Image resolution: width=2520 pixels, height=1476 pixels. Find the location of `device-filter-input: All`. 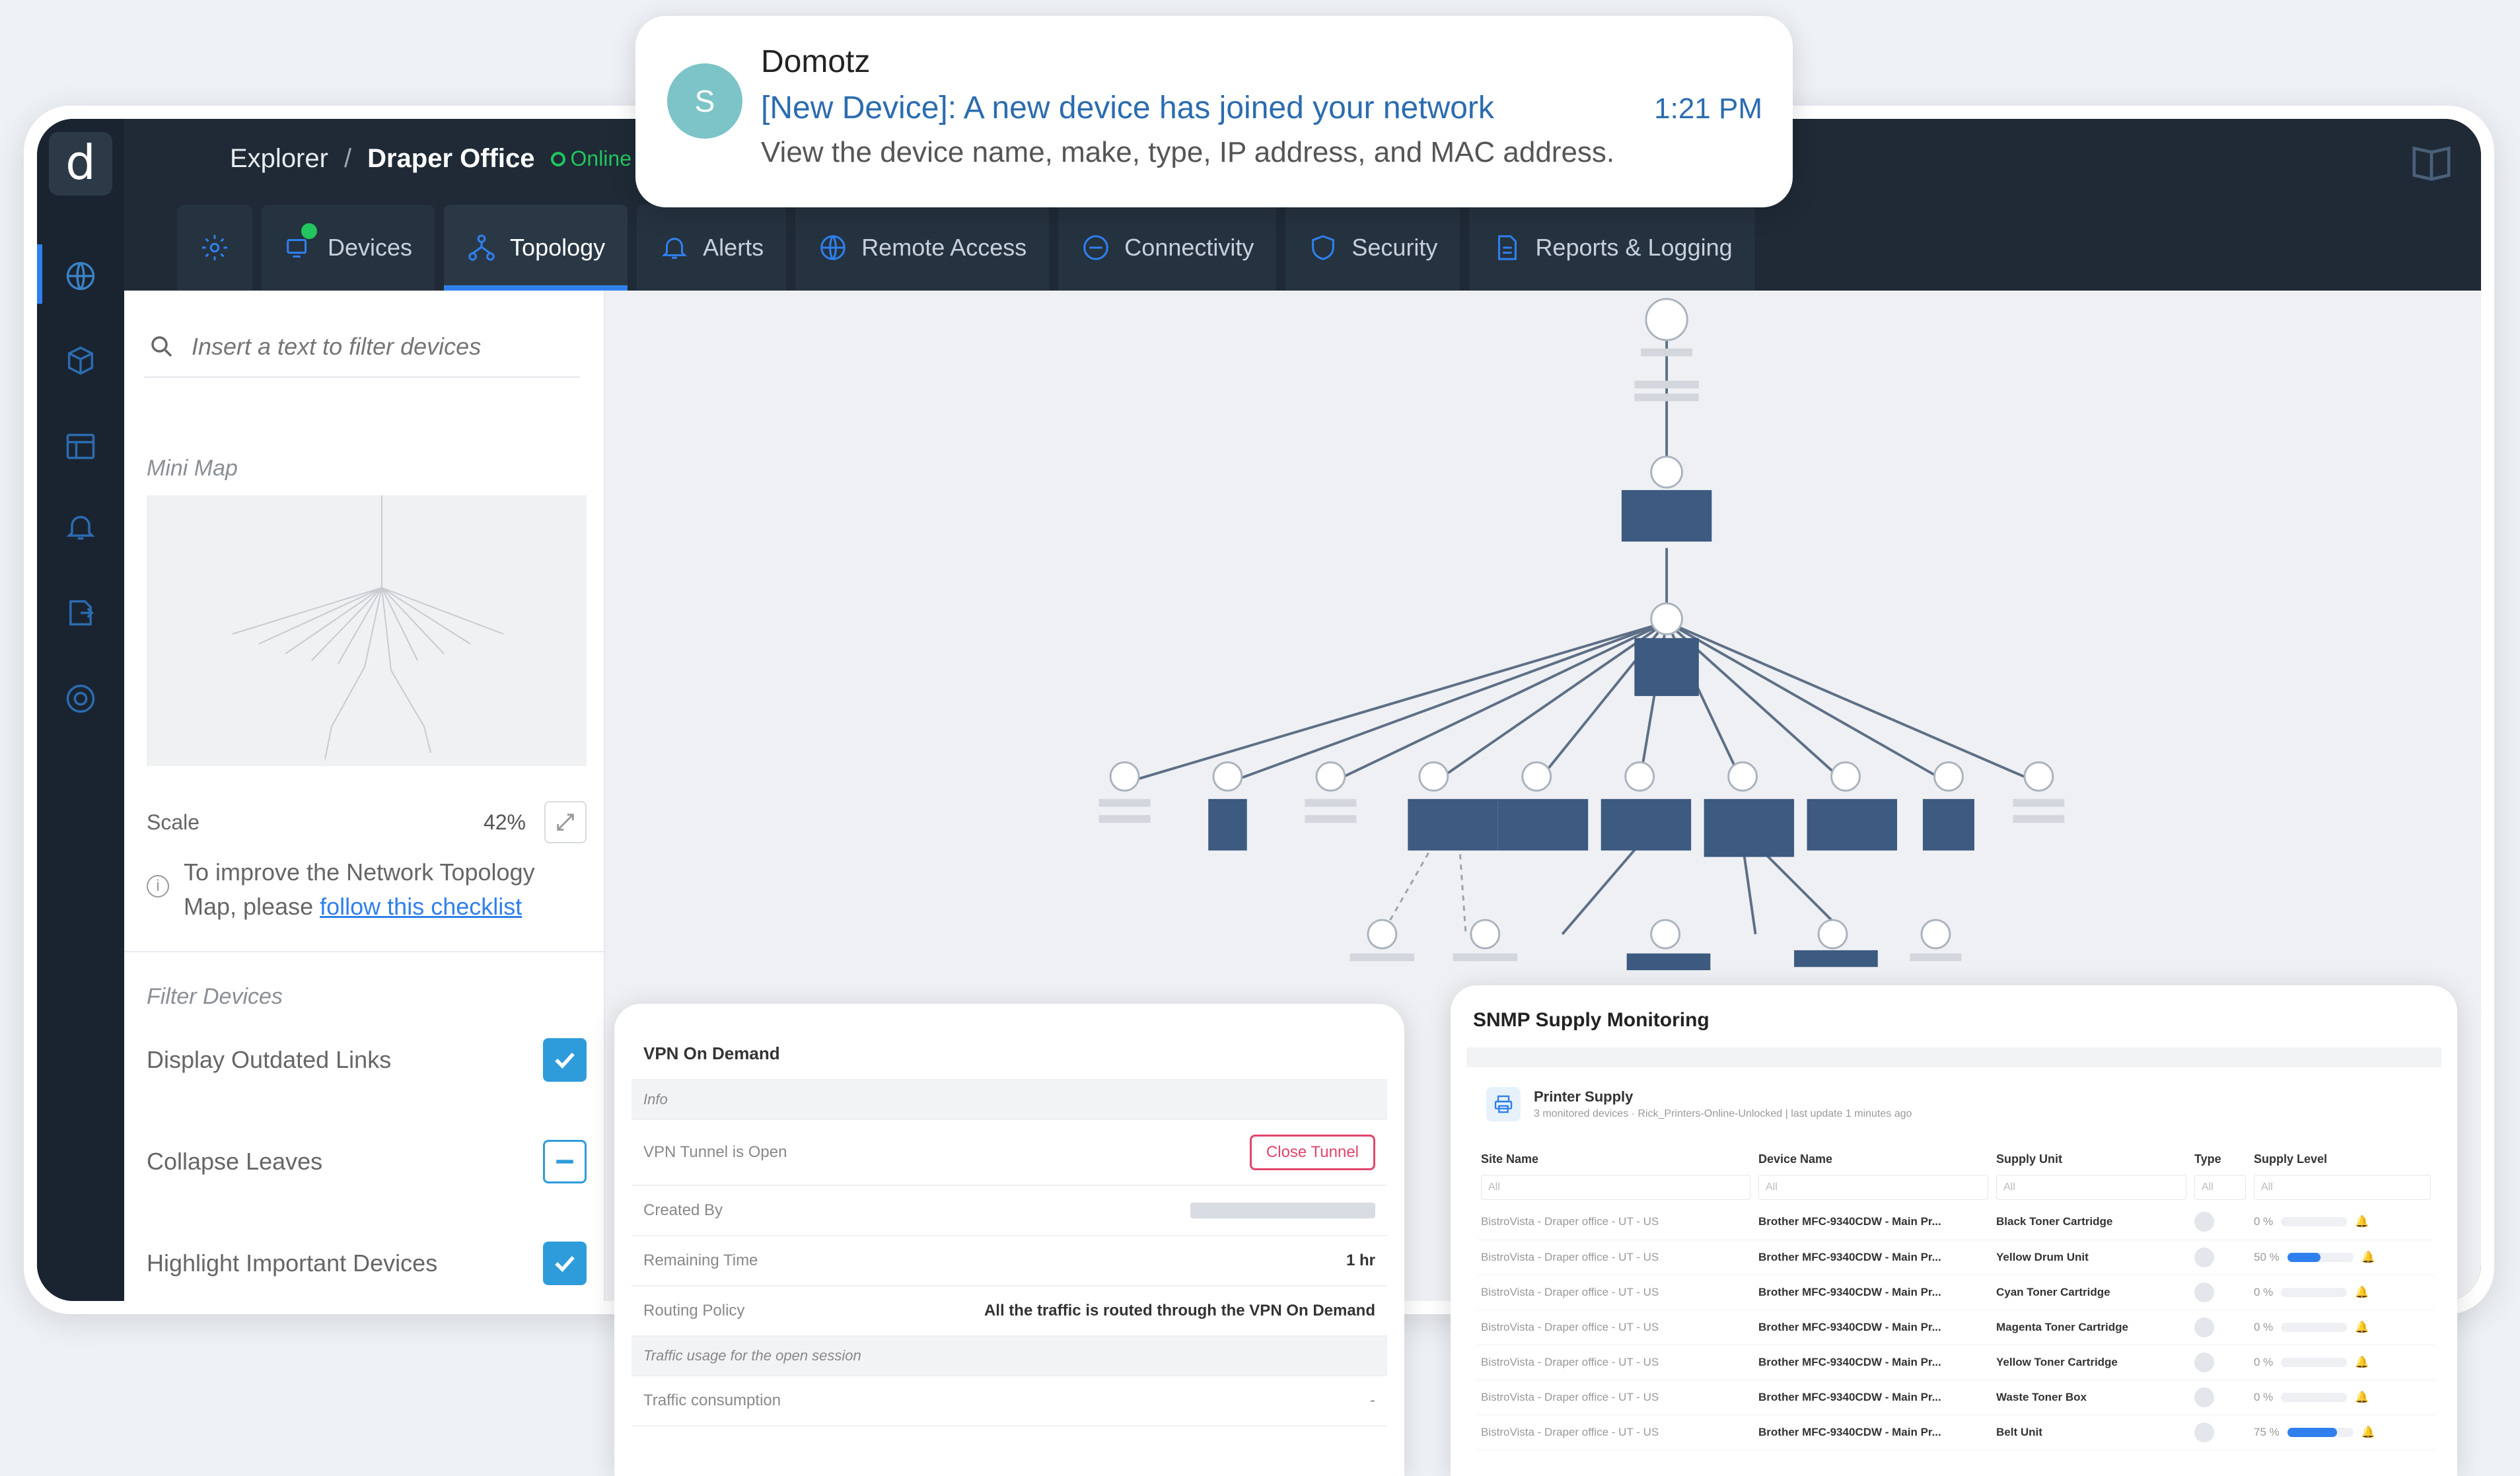

device-filter-input: All is located at coordinates (1873, 1187).